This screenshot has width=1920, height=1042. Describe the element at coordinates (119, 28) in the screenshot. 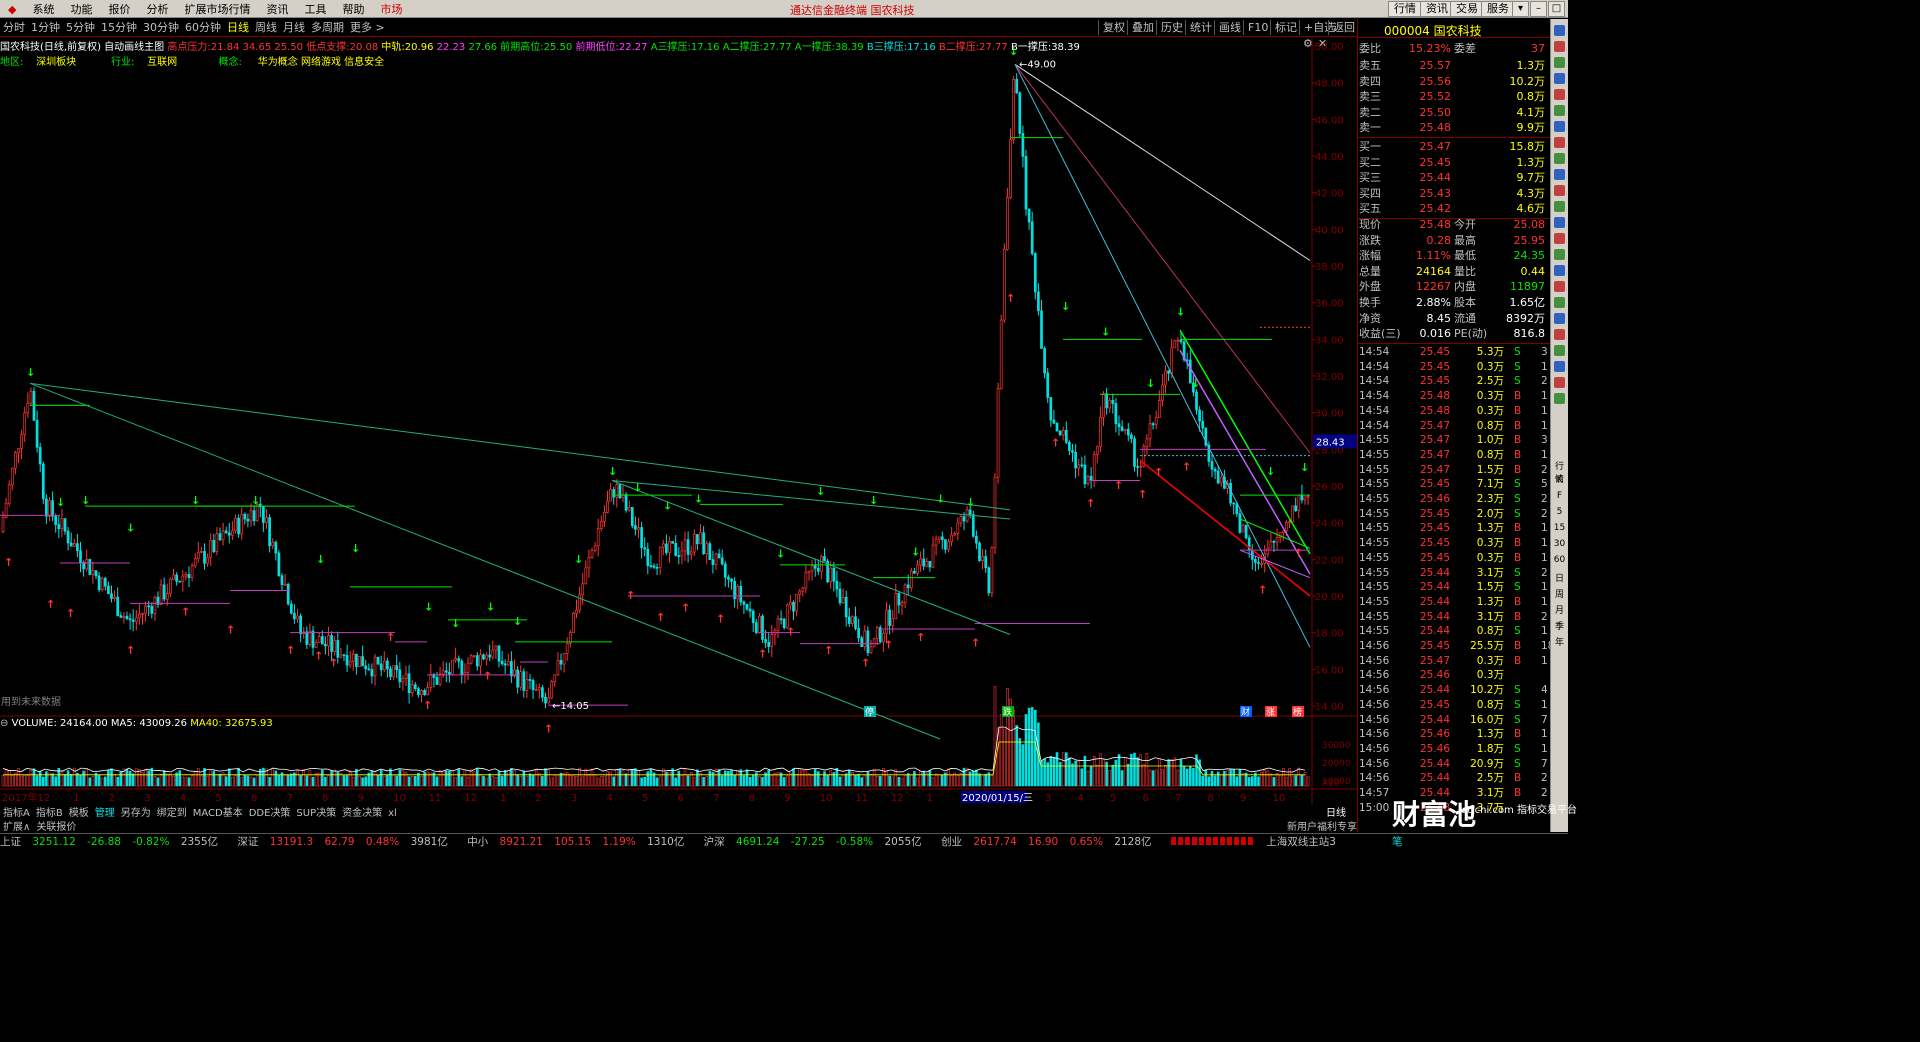

I see `period-15min: 15分钟` at that location.